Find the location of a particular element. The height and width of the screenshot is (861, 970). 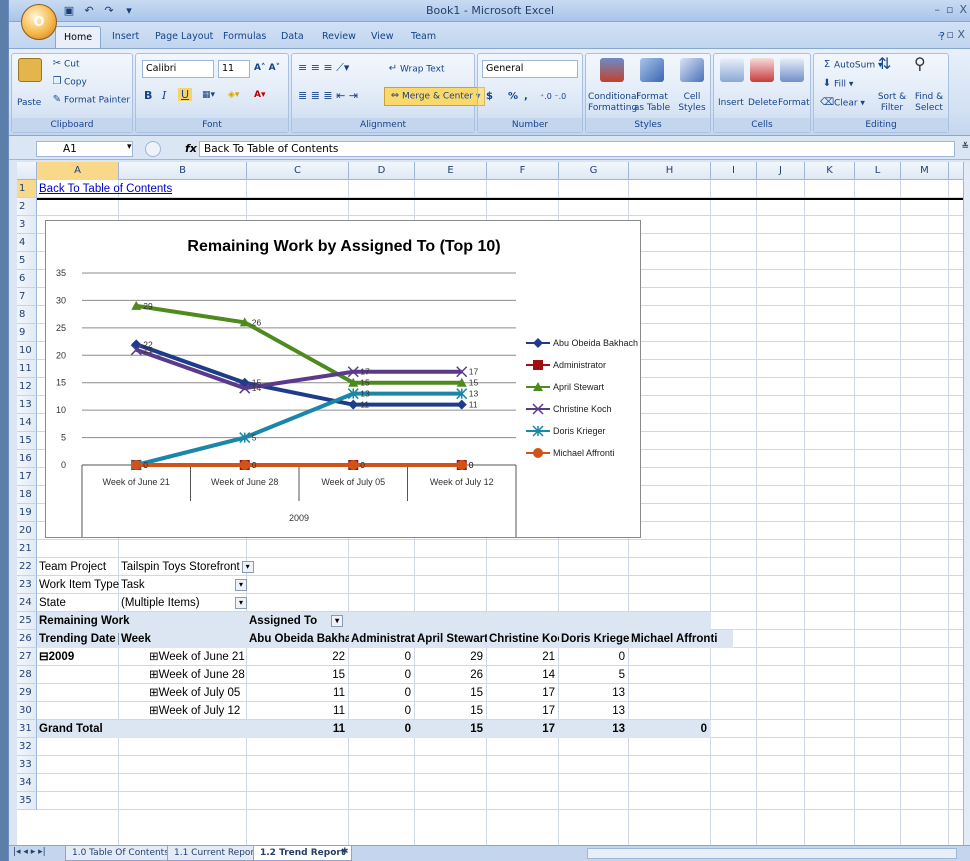

sort-filter-icon: ⇅ is located at coordinates (884, 64).